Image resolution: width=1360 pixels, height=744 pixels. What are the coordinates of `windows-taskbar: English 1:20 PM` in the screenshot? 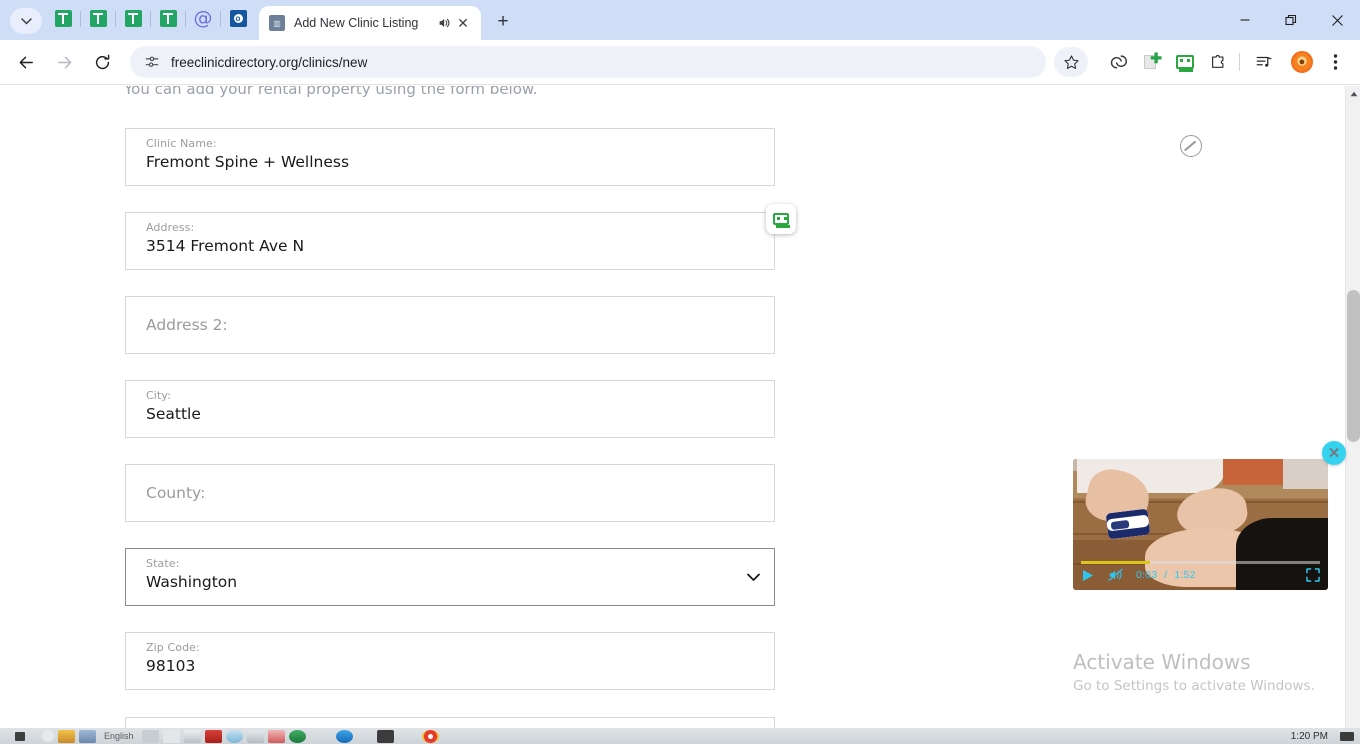 It's located at (680, 736).